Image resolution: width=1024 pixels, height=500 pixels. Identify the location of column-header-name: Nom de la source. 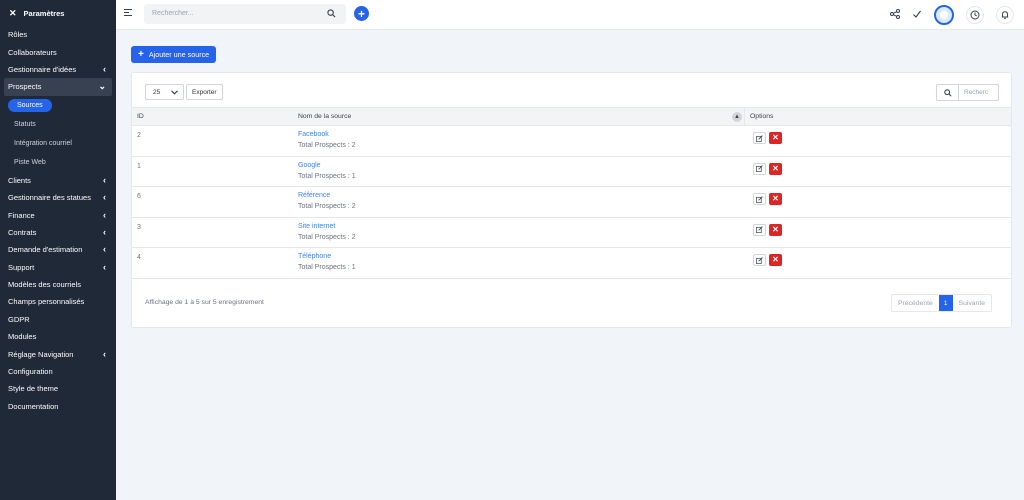
(324, 116).